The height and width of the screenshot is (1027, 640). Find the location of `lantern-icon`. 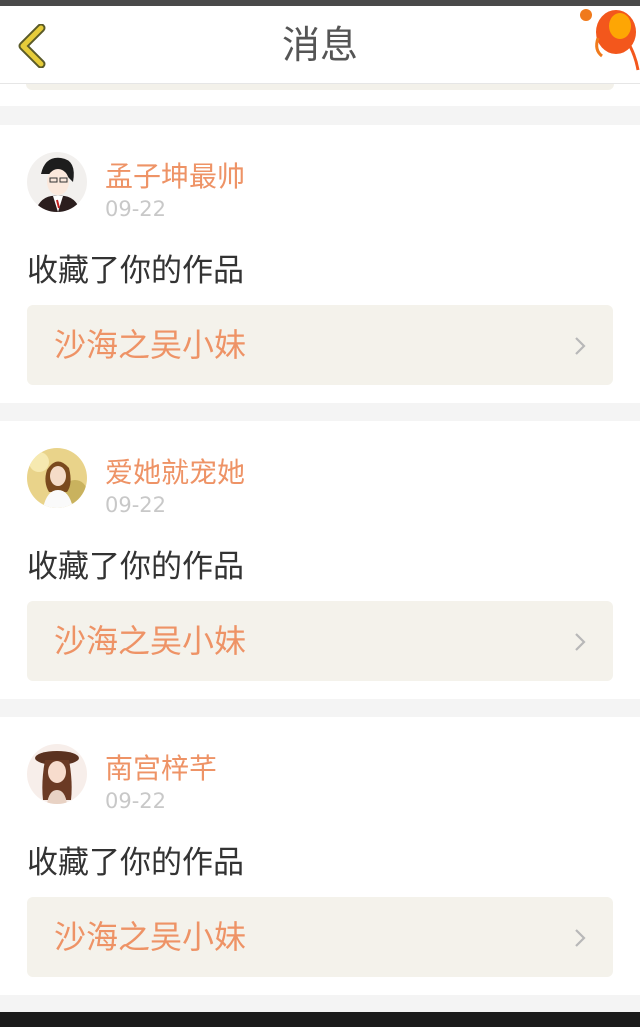

lantern-icon is located at coordinates (610, 40).